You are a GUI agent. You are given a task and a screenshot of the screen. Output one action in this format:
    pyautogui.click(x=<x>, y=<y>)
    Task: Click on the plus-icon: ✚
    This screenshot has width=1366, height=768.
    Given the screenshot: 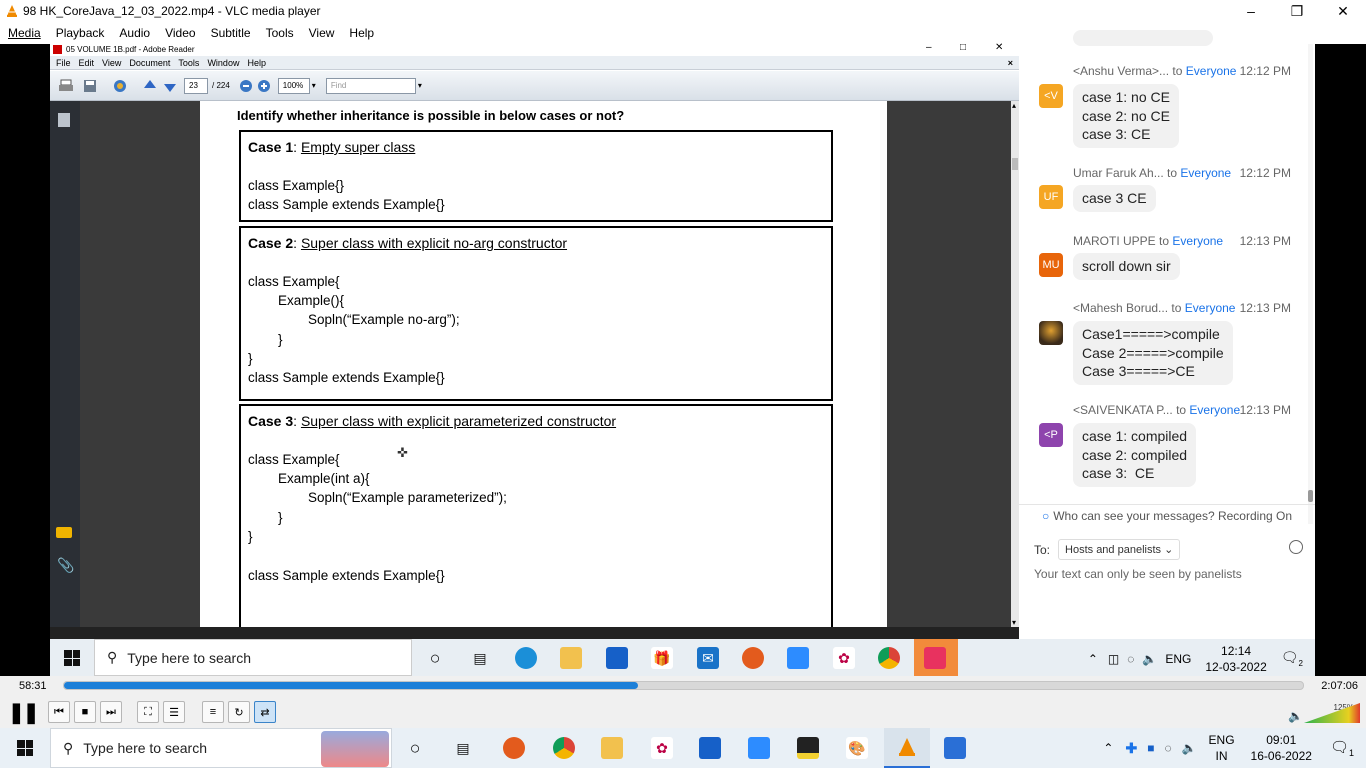 What is the action you would take?
    pyautogui.click(x=1131, y=748)
    